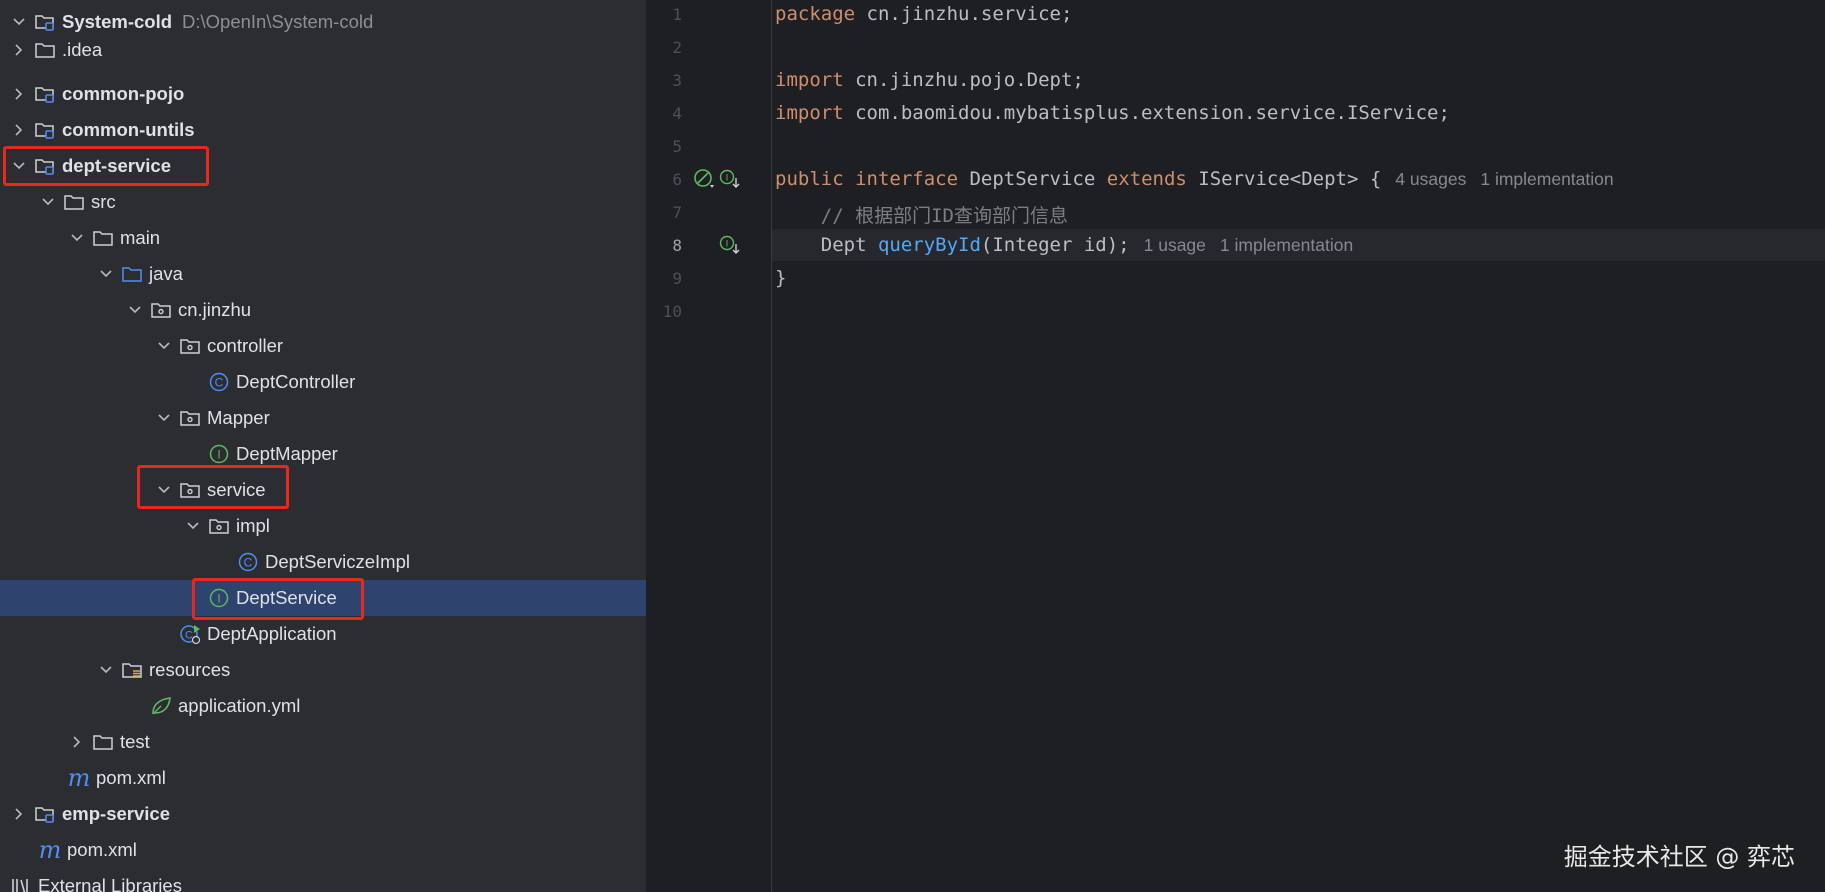 The width and height of the screenshot is (1825, 892). What do you see at coordinates (190, 418) in the screenshot?
I see `package-icon` at bounding box center [190, 418].